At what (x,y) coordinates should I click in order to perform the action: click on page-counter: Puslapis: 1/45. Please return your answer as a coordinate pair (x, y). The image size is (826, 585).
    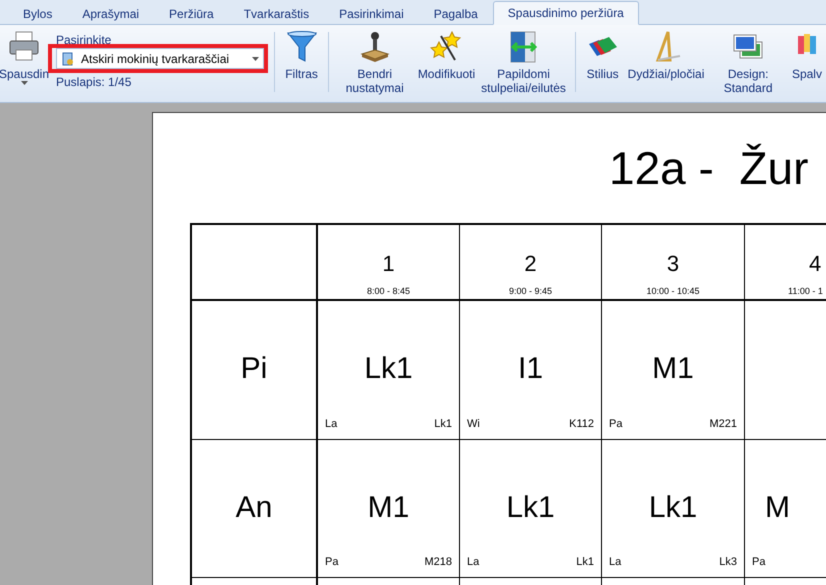
    Looking at the image, I should click on (94, 82).